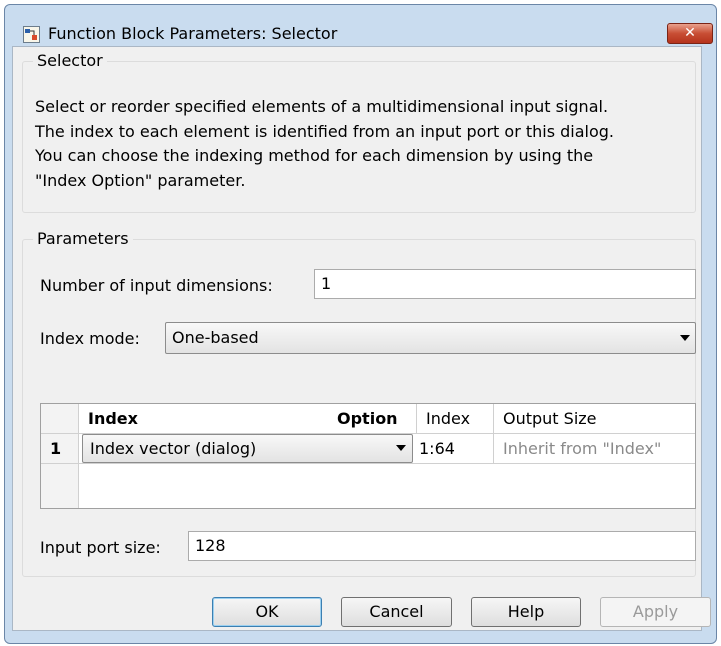 The image size is (721, 646). I want to click on description-line: "Index Option" parameter., so click(140, 180).